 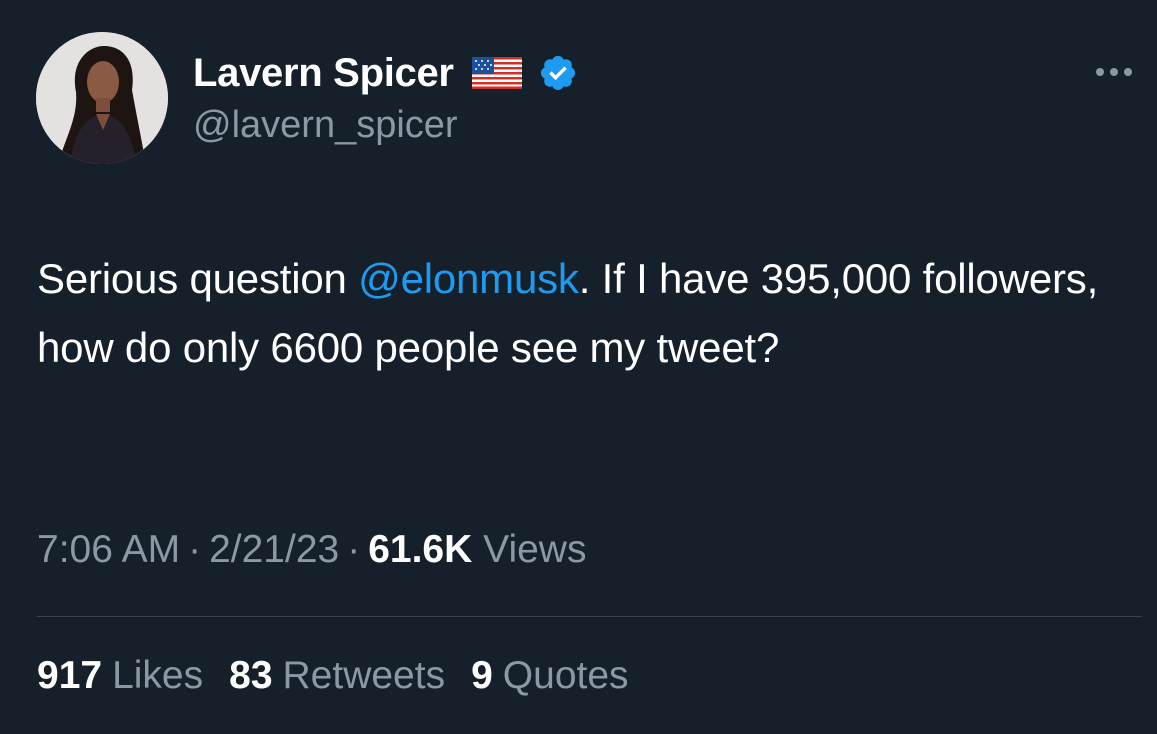 What do you see at coordinates (535, 549) in the screenshot?
I see `views-label: Views` at bounding box center [535, 549].